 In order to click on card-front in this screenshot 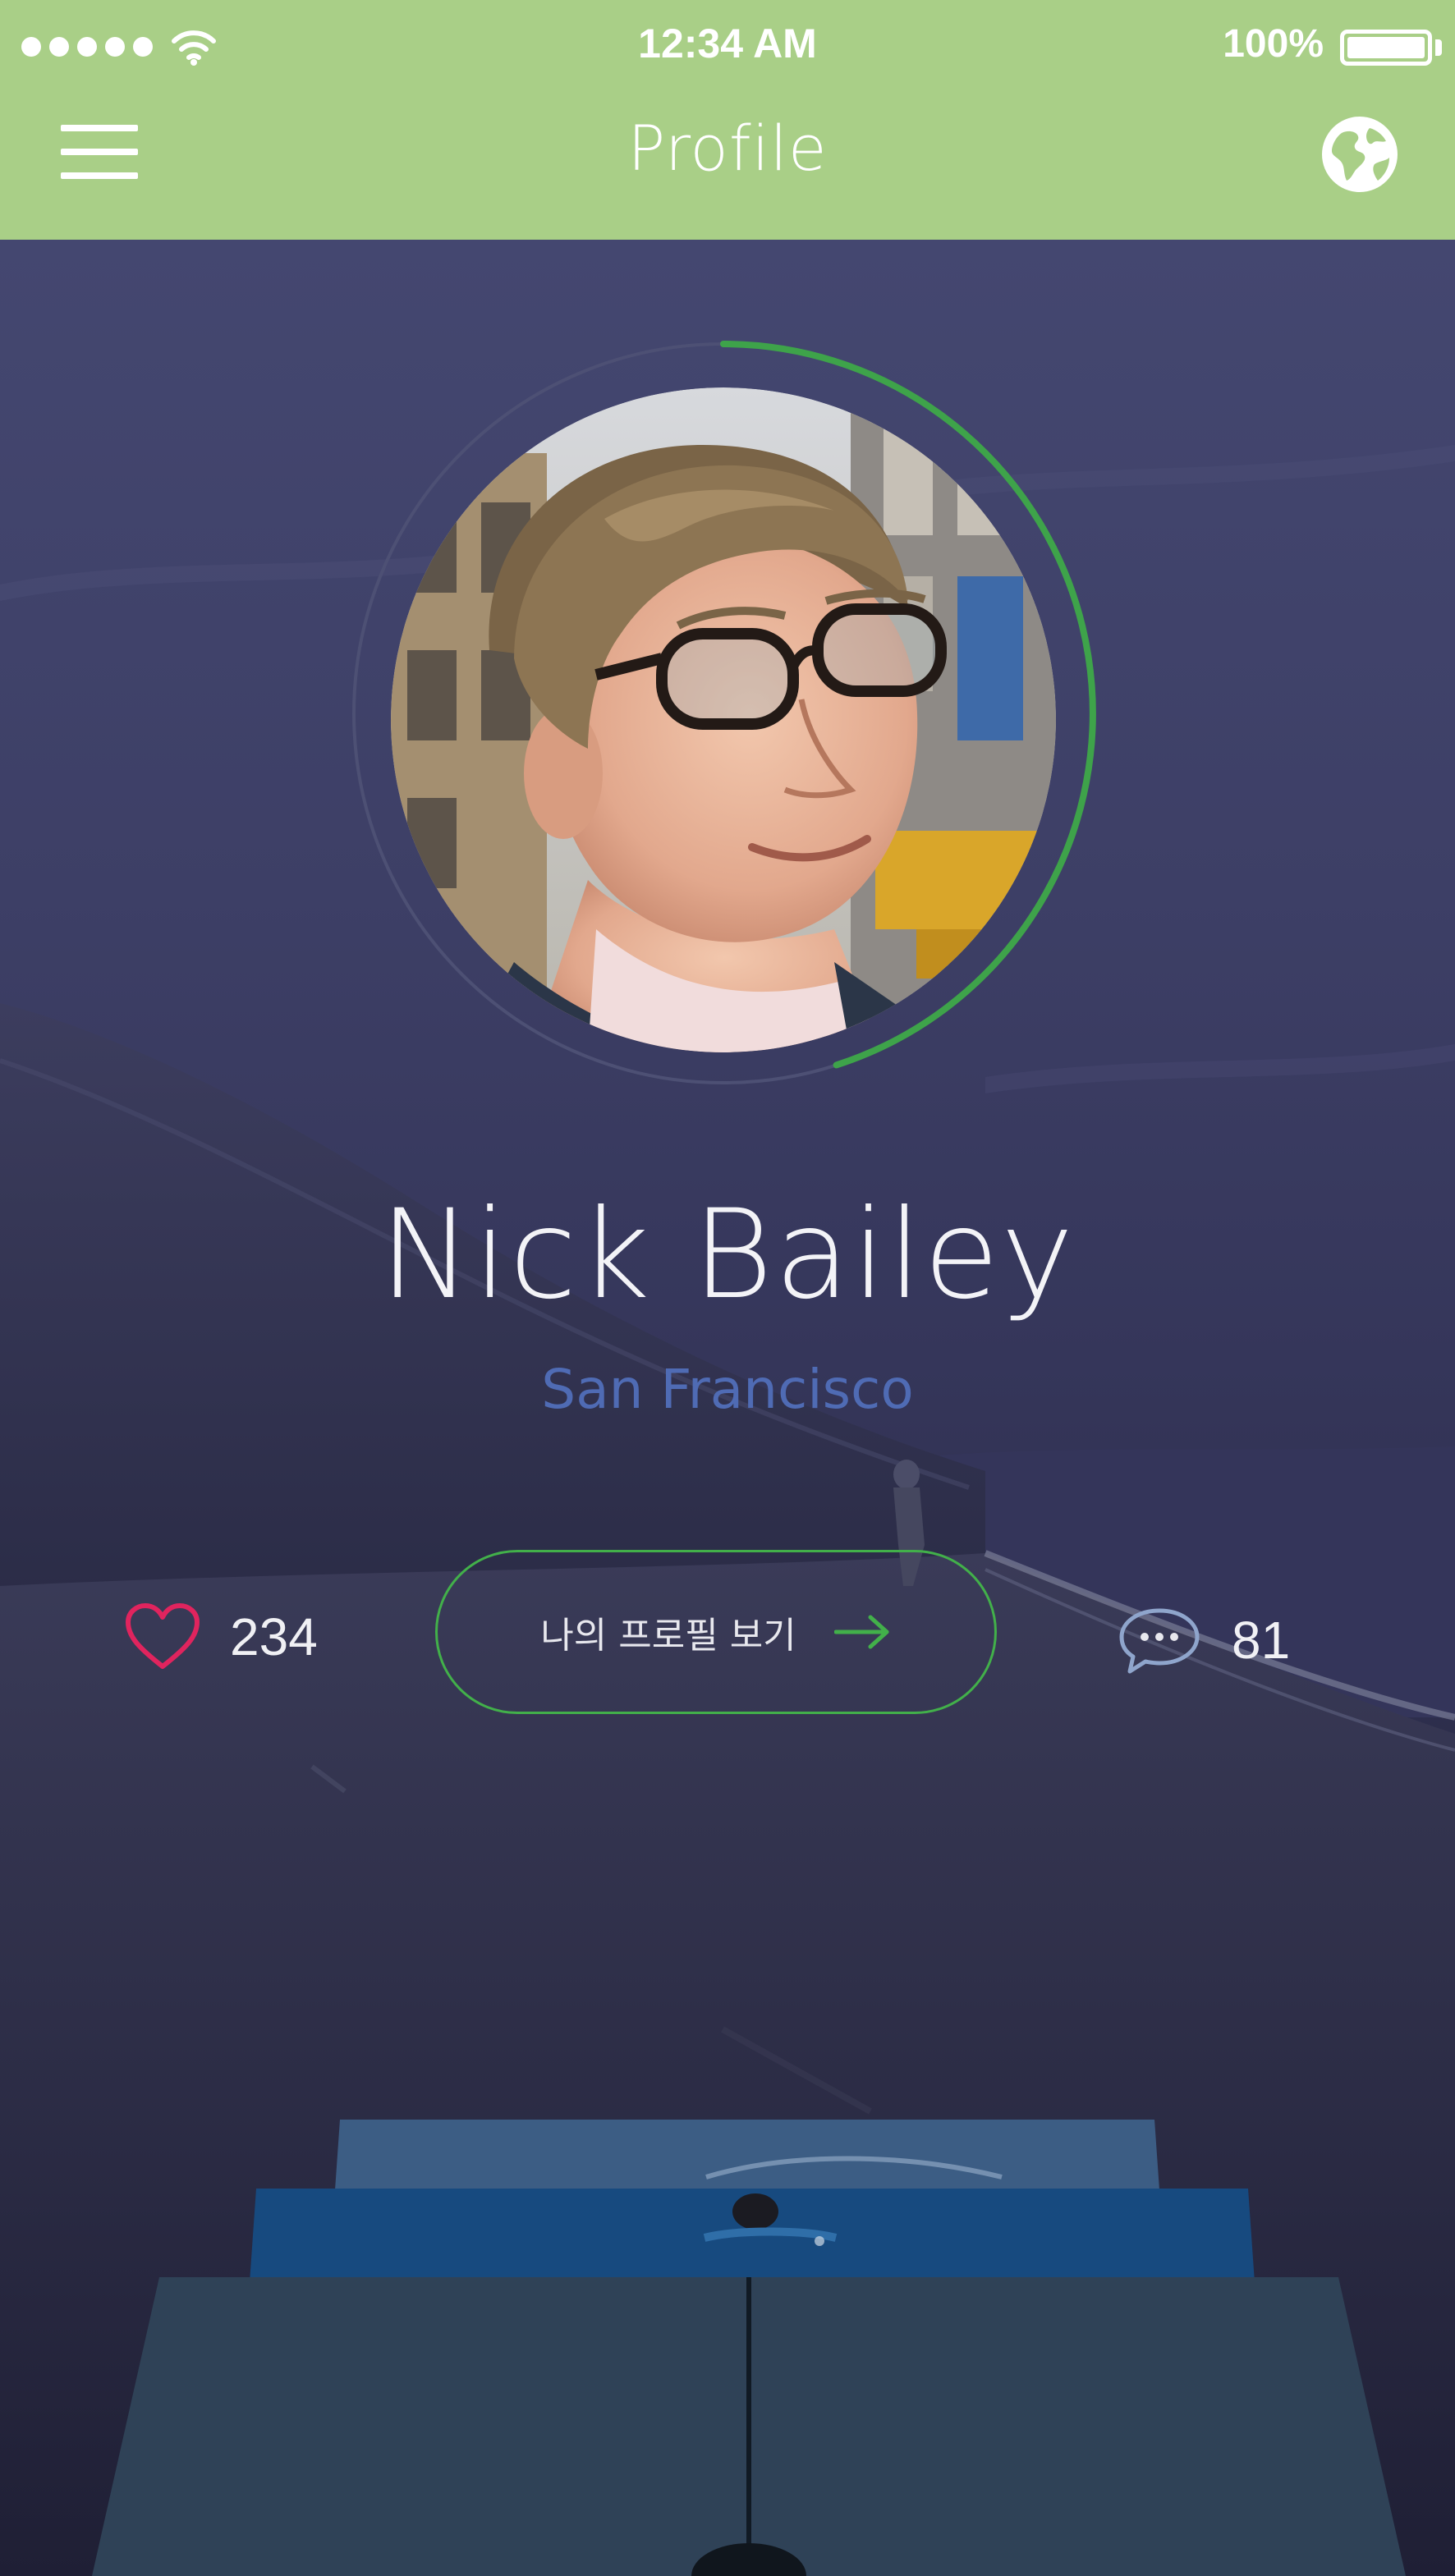, I will do `click(749, 2427)`.